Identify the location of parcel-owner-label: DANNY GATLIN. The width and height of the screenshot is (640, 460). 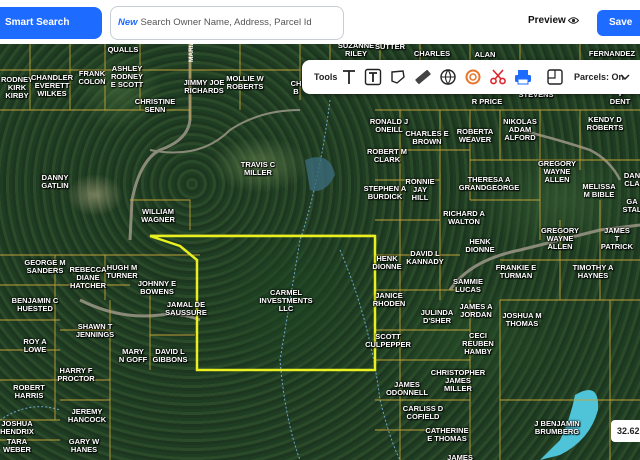
(54, 182).